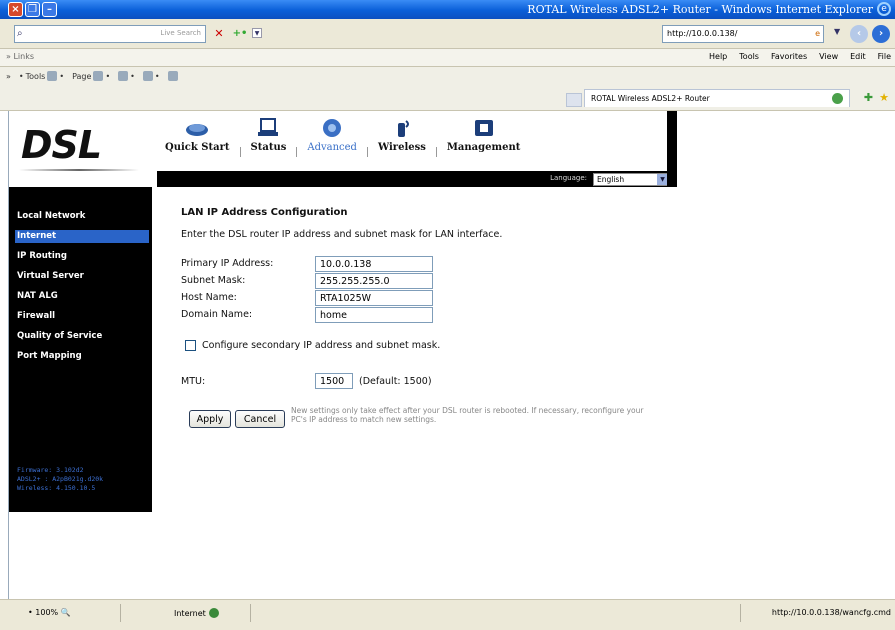  I want to click on domain-name-input, so click(374, 315).